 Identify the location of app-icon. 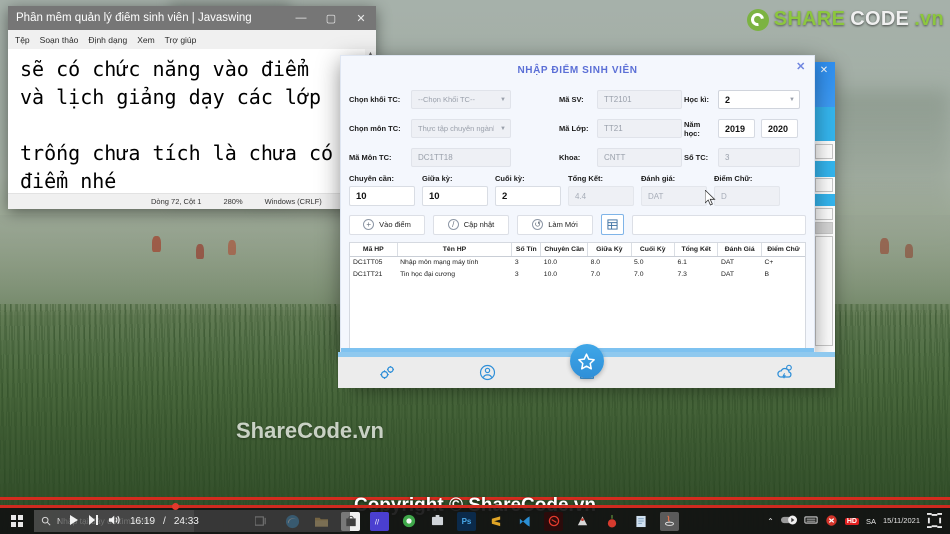
(437, 521).